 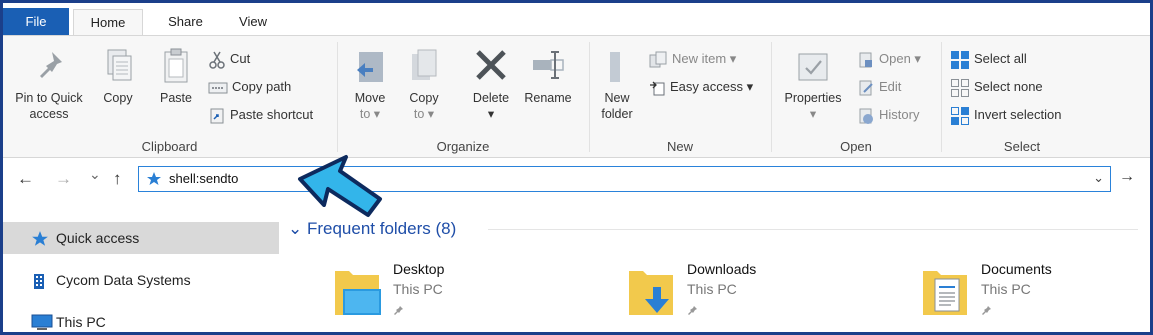 What do you see at coordinates (98, 238) in the screenshot?
I see `nav-item-label: Quick access` at bounding box center [98, 238].